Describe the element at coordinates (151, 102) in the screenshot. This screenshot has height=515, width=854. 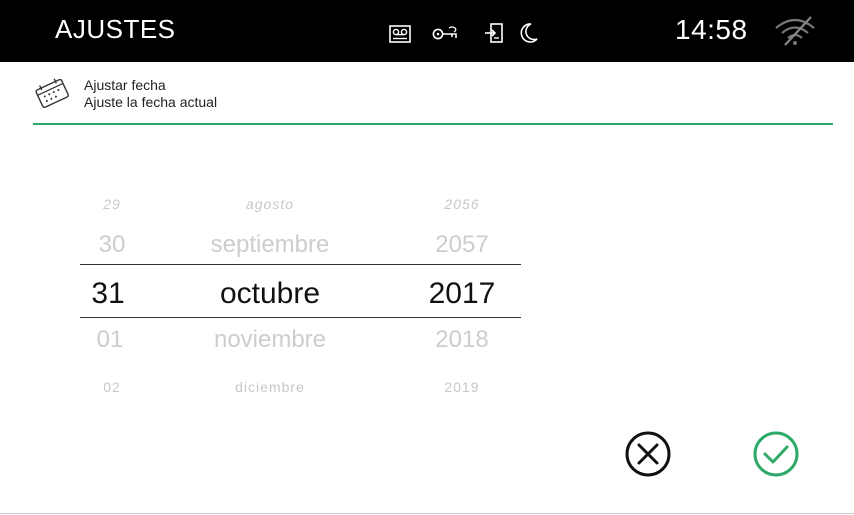
I see `section-subtitle: Ajuste la fecha actual` at that location.